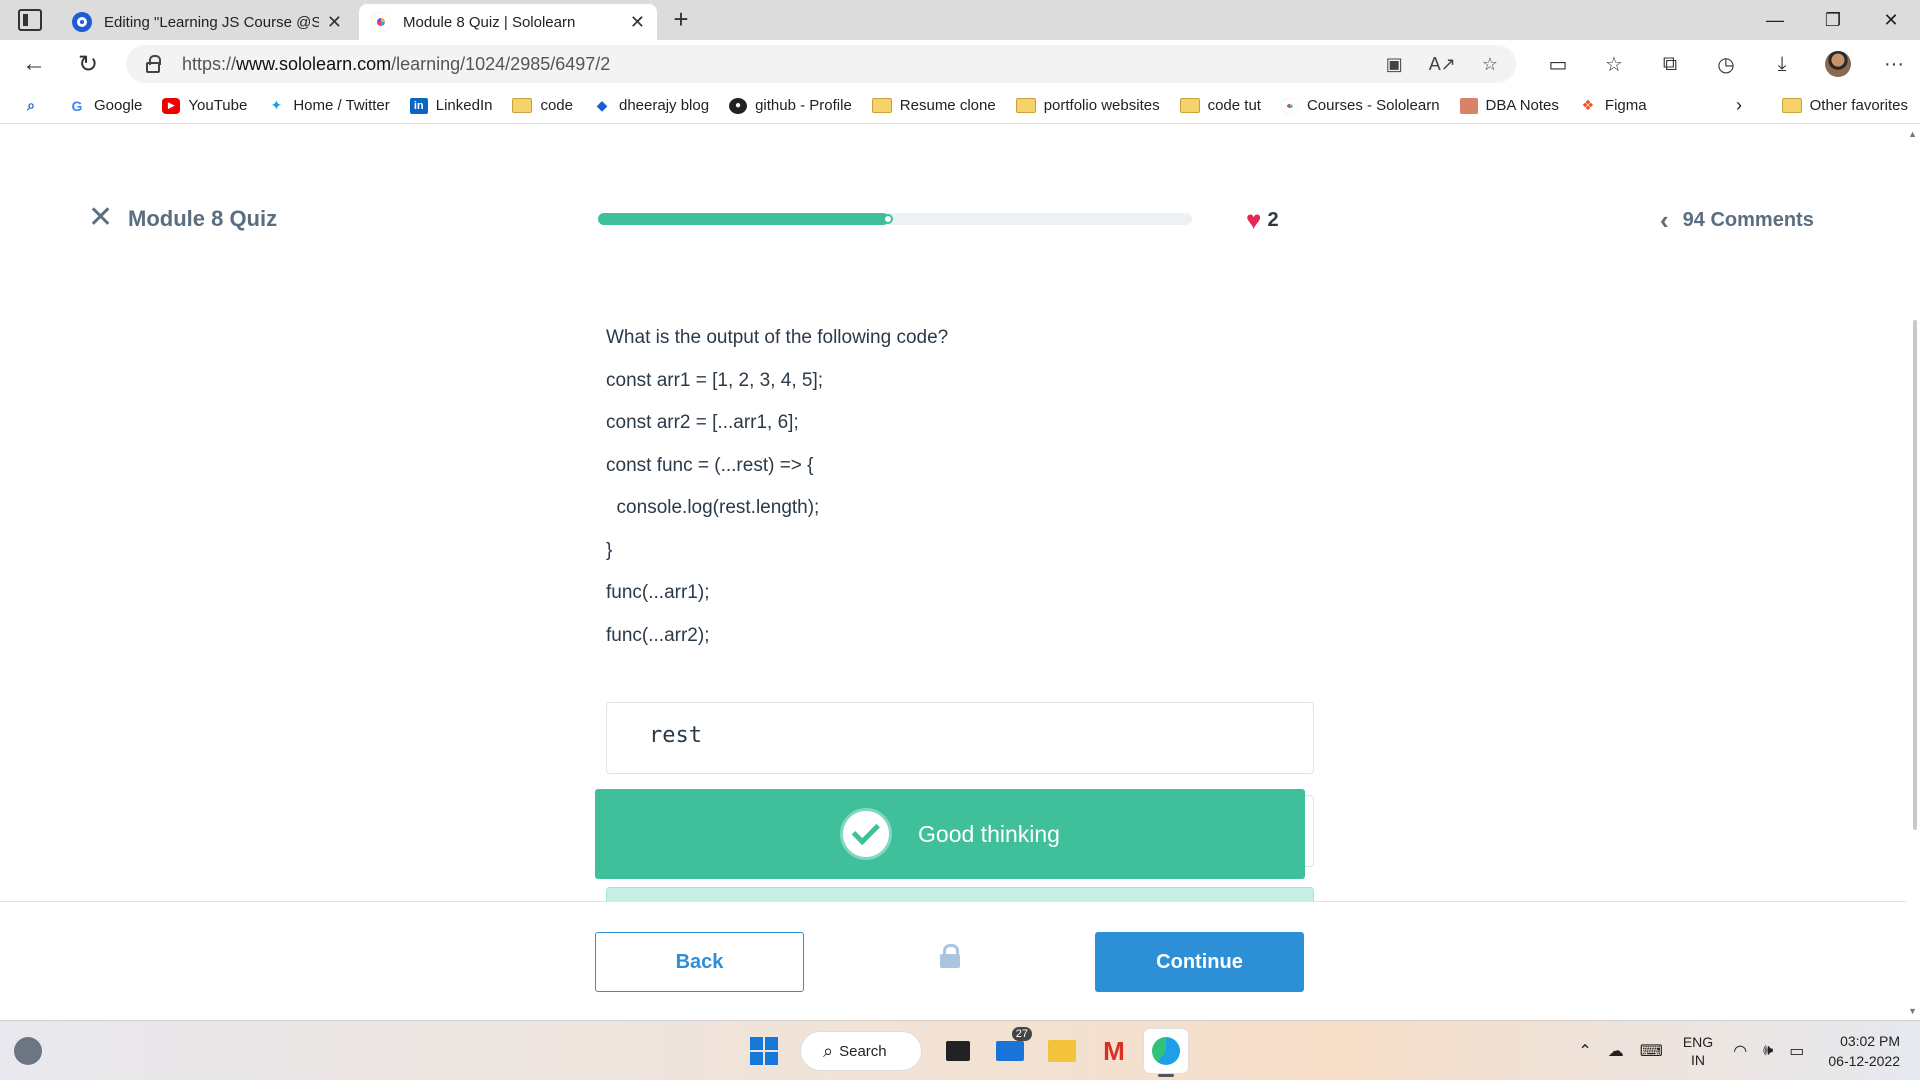  Describe the element at coordinates (328, 105) in the screenshot. I see `bookmark-twitter: ✦ Home / Twitter` at that location.